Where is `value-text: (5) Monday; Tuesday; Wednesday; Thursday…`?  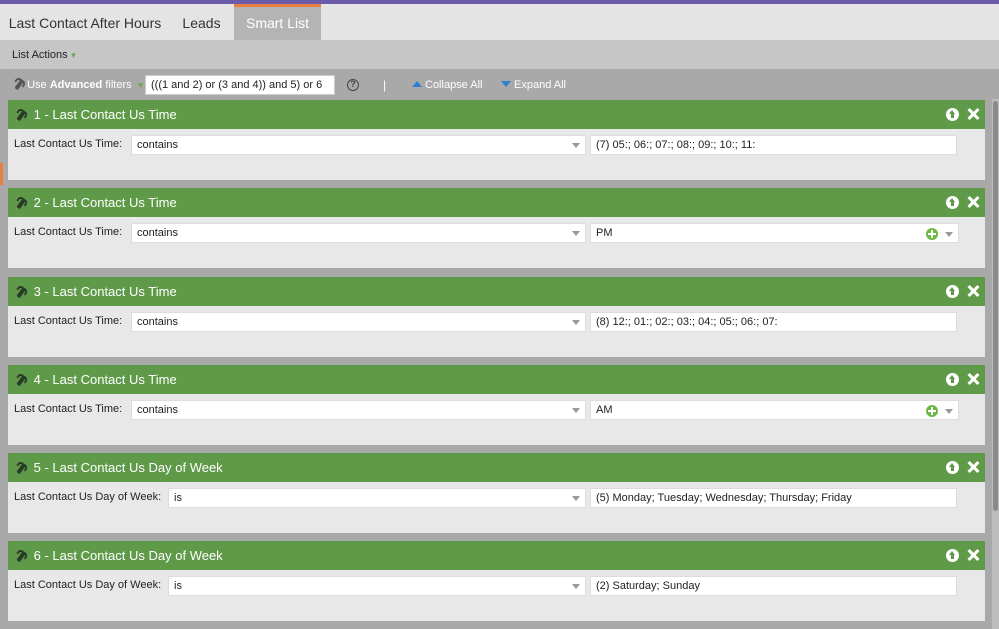
value-text: (5) Monday; Tuesday; Wednesday; Thursday… is located at coordinates (724, 498).